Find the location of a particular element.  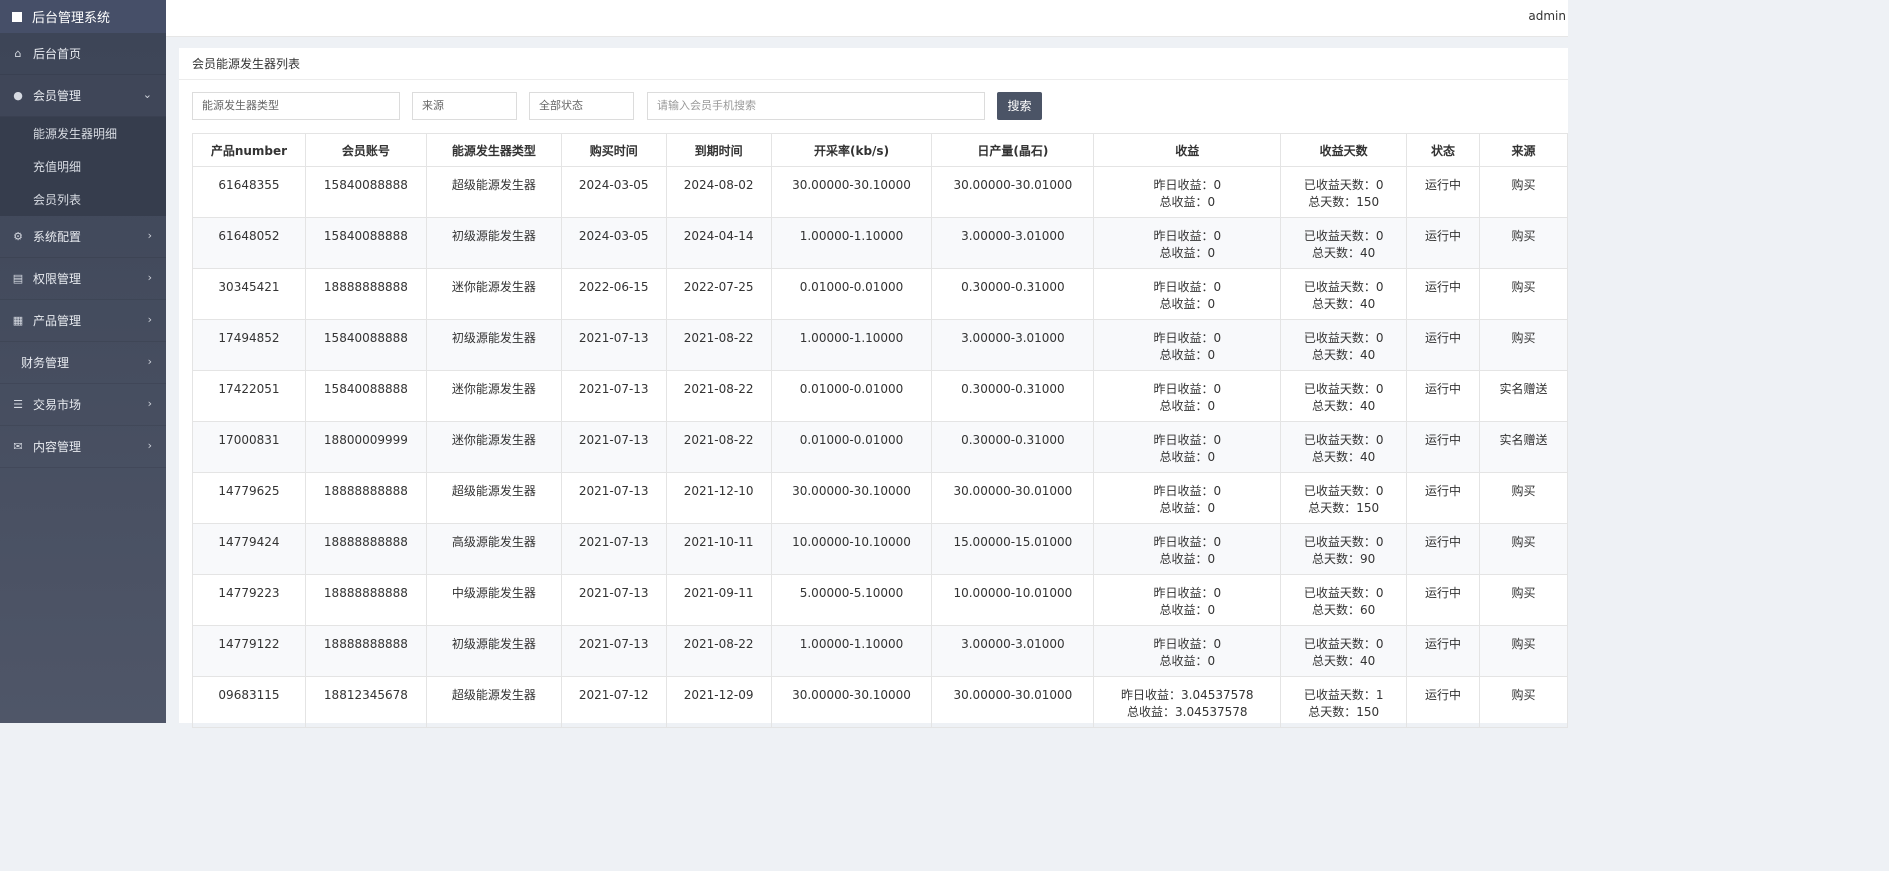

sidebar-item-label: 会员管理 is located at coordinates (57, 96).